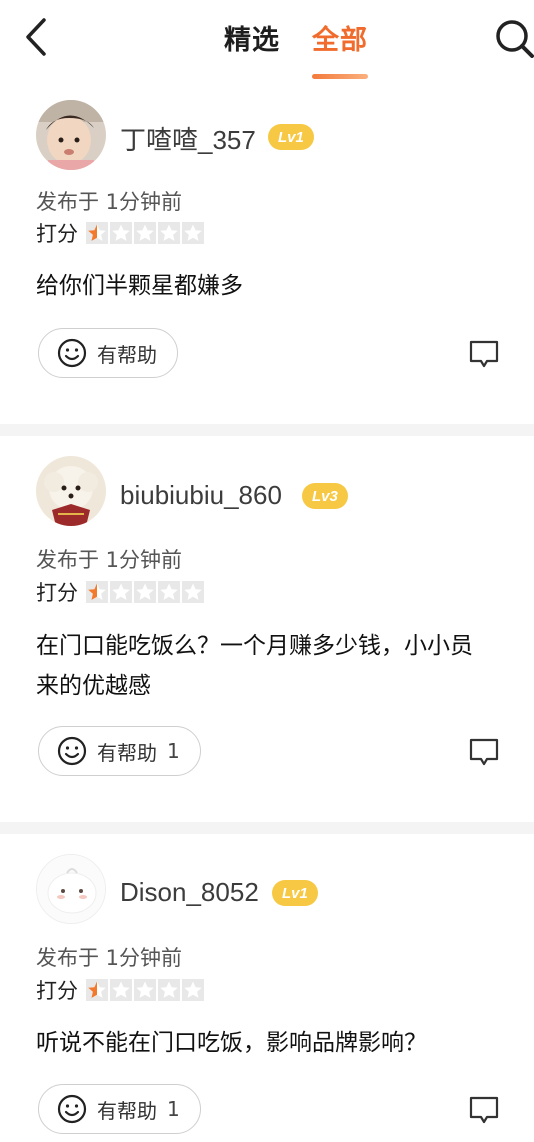 Image resolution: width=534 pixels, height=1142 pixels. Describe the element at coordinates (285, 666) in the screenshot. I see `review-text: 在门口能吃饭么？一个月赚多少钱，小小员 来的优越感` at that location.